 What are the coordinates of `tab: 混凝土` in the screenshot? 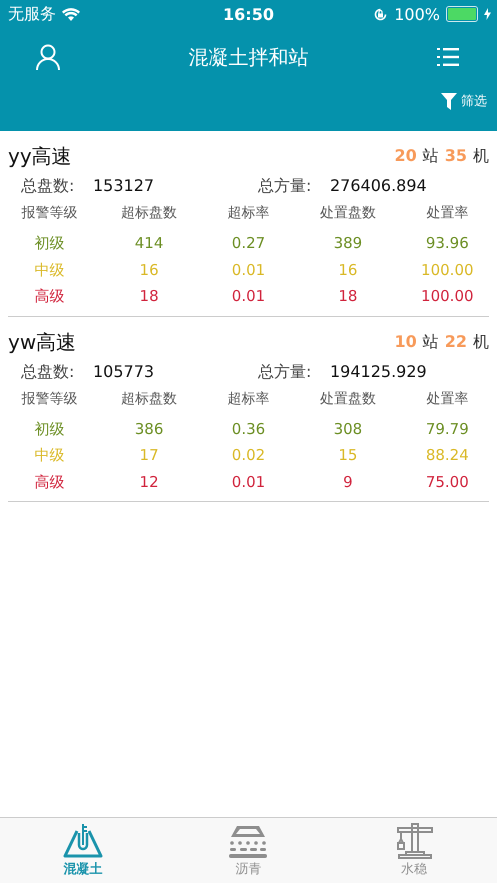 It's located at (83, 850).